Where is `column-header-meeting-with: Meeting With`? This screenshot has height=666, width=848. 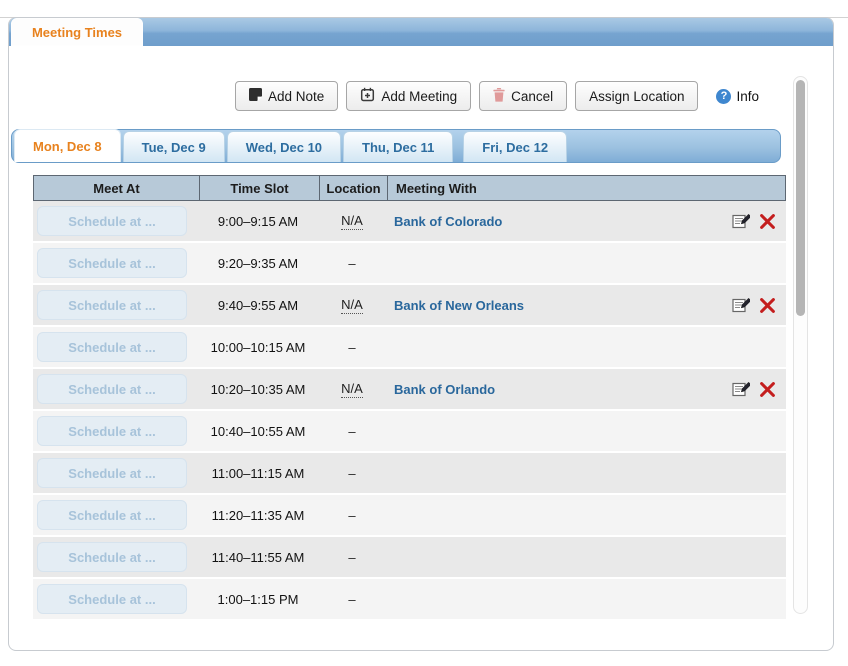 column-header-meeting-with: Meeting With is located at coordinates (586, 188).